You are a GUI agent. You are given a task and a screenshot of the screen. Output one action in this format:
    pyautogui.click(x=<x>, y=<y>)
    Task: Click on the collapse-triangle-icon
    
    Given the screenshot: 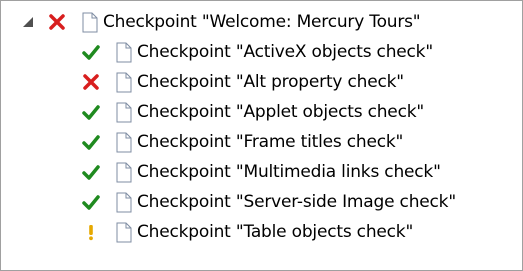 What is the action you would take?
    pyautogui.click(x=28, y=22)
    